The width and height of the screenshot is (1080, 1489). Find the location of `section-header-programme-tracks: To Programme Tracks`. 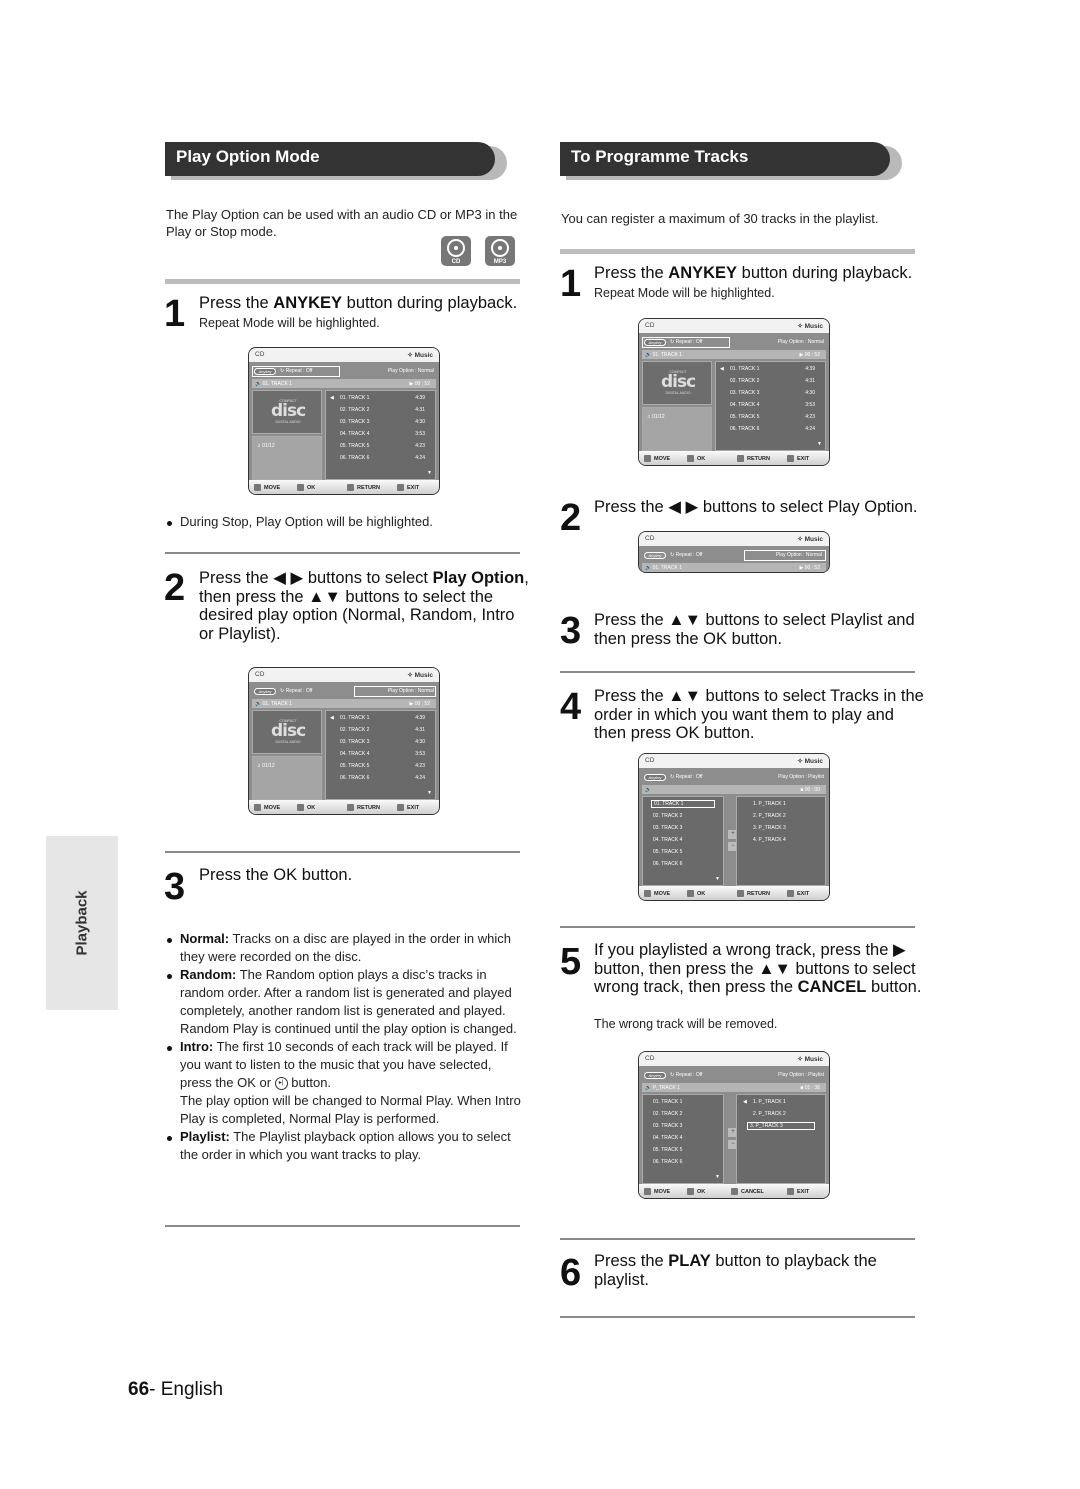

section-header-programme-tracks: To Programme Tracks is located at coordinates (731, 161).